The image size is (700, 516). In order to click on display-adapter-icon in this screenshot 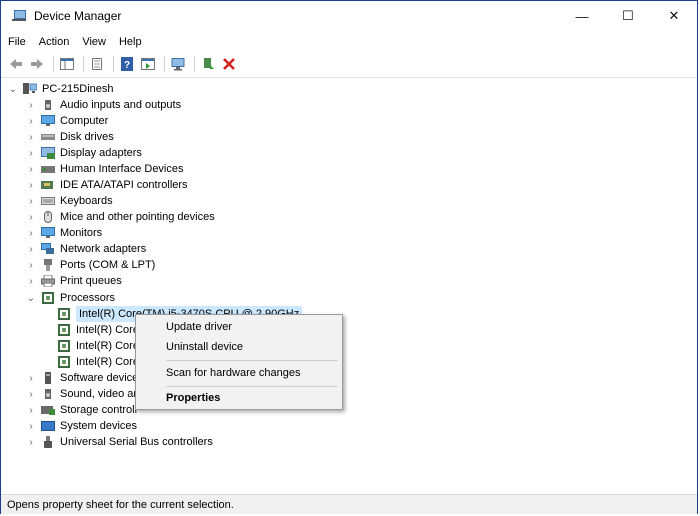, I will do `click(48, 153)`.